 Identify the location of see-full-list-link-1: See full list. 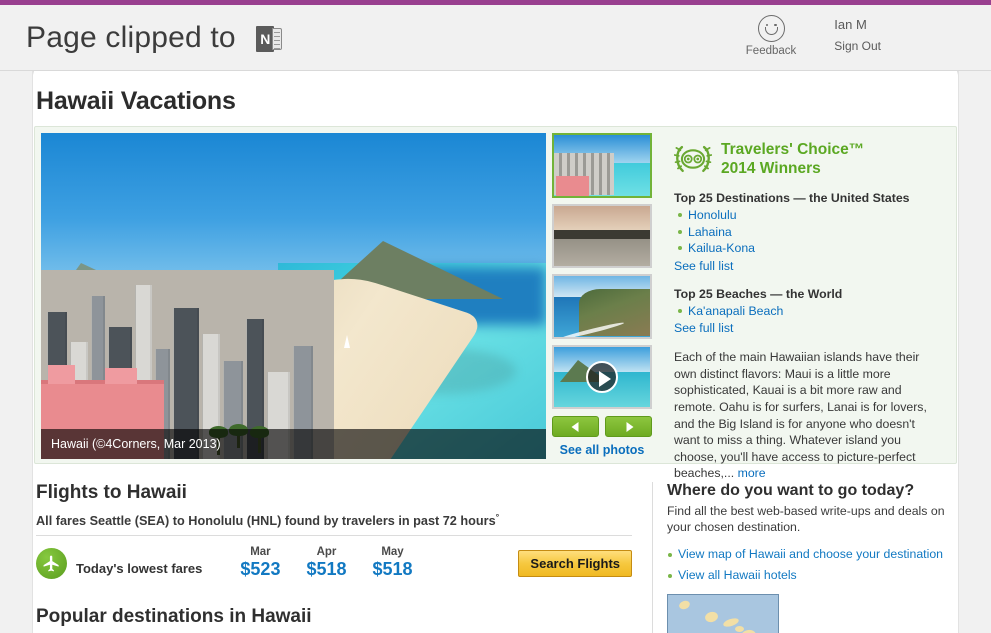
(703, 328).